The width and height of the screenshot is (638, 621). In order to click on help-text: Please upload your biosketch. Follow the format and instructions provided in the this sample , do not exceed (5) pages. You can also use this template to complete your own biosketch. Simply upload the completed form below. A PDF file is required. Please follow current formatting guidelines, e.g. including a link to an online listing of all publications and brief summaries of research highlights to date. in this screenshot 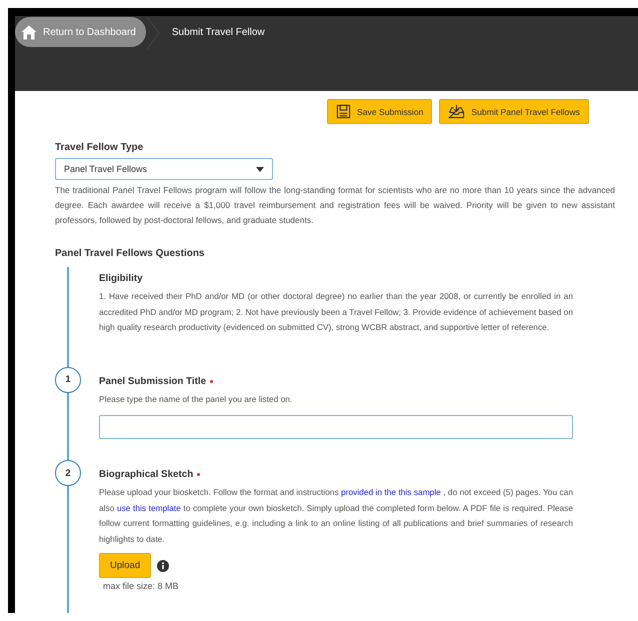, I will do `click(336, 516)`.